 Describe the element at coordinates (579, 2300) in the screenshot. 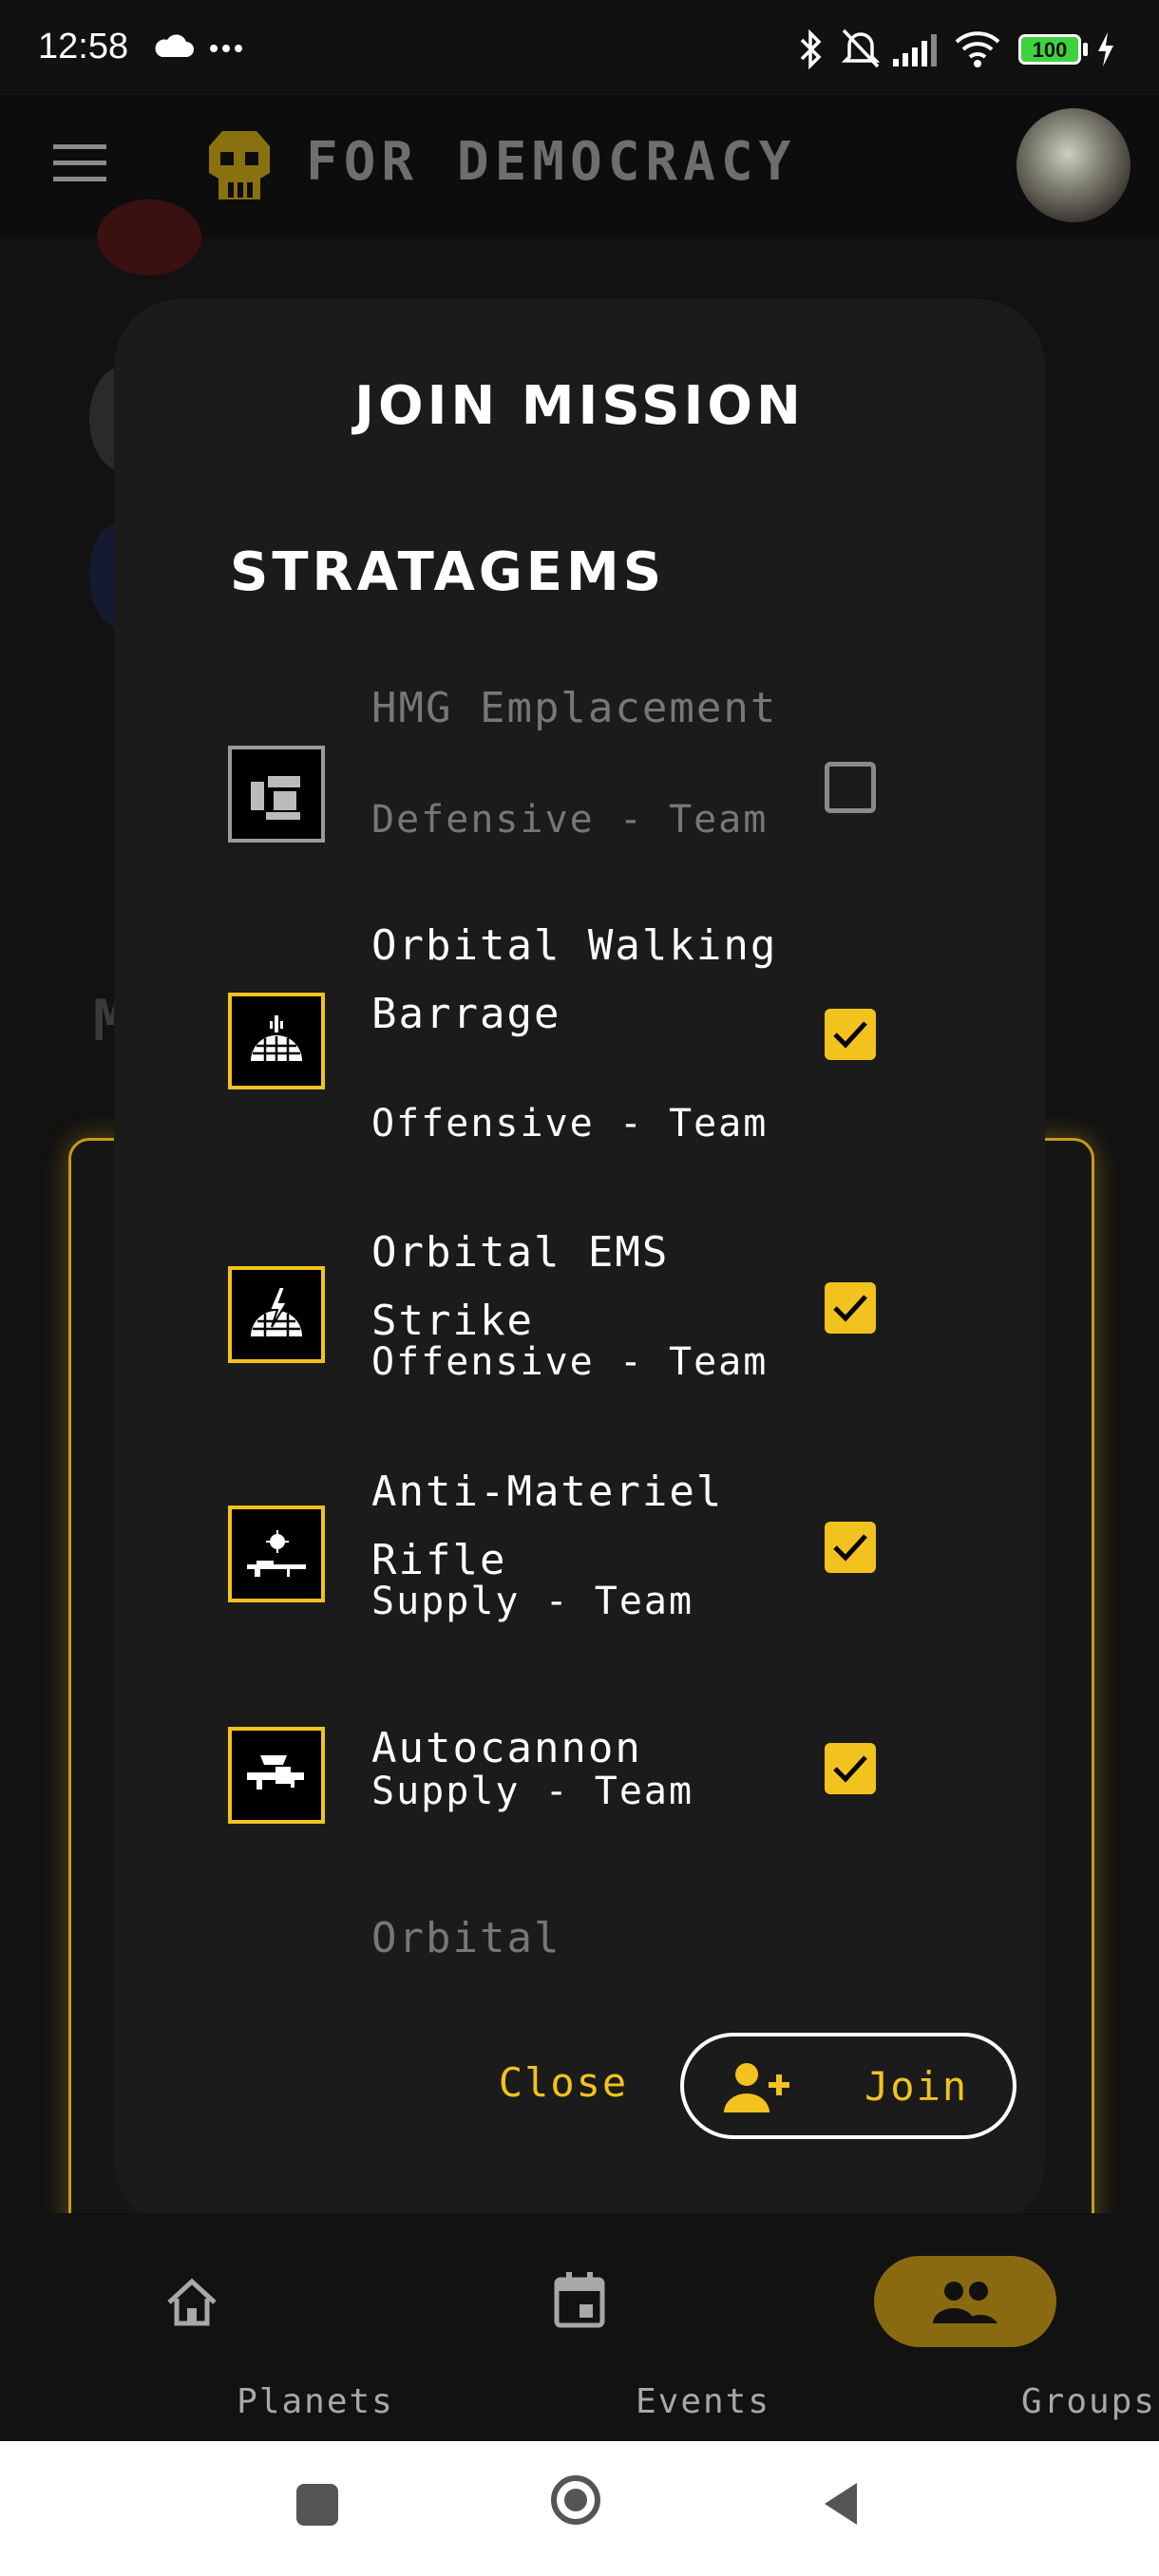

I see `calendar-icon` at that location.